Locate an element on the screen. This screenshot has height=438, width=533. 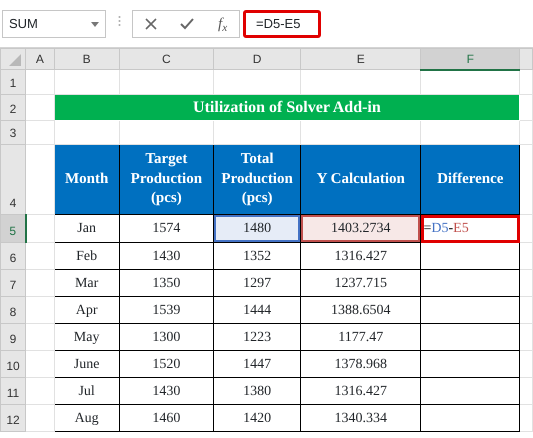
table-cell: June is located at coordinates (86, 364).